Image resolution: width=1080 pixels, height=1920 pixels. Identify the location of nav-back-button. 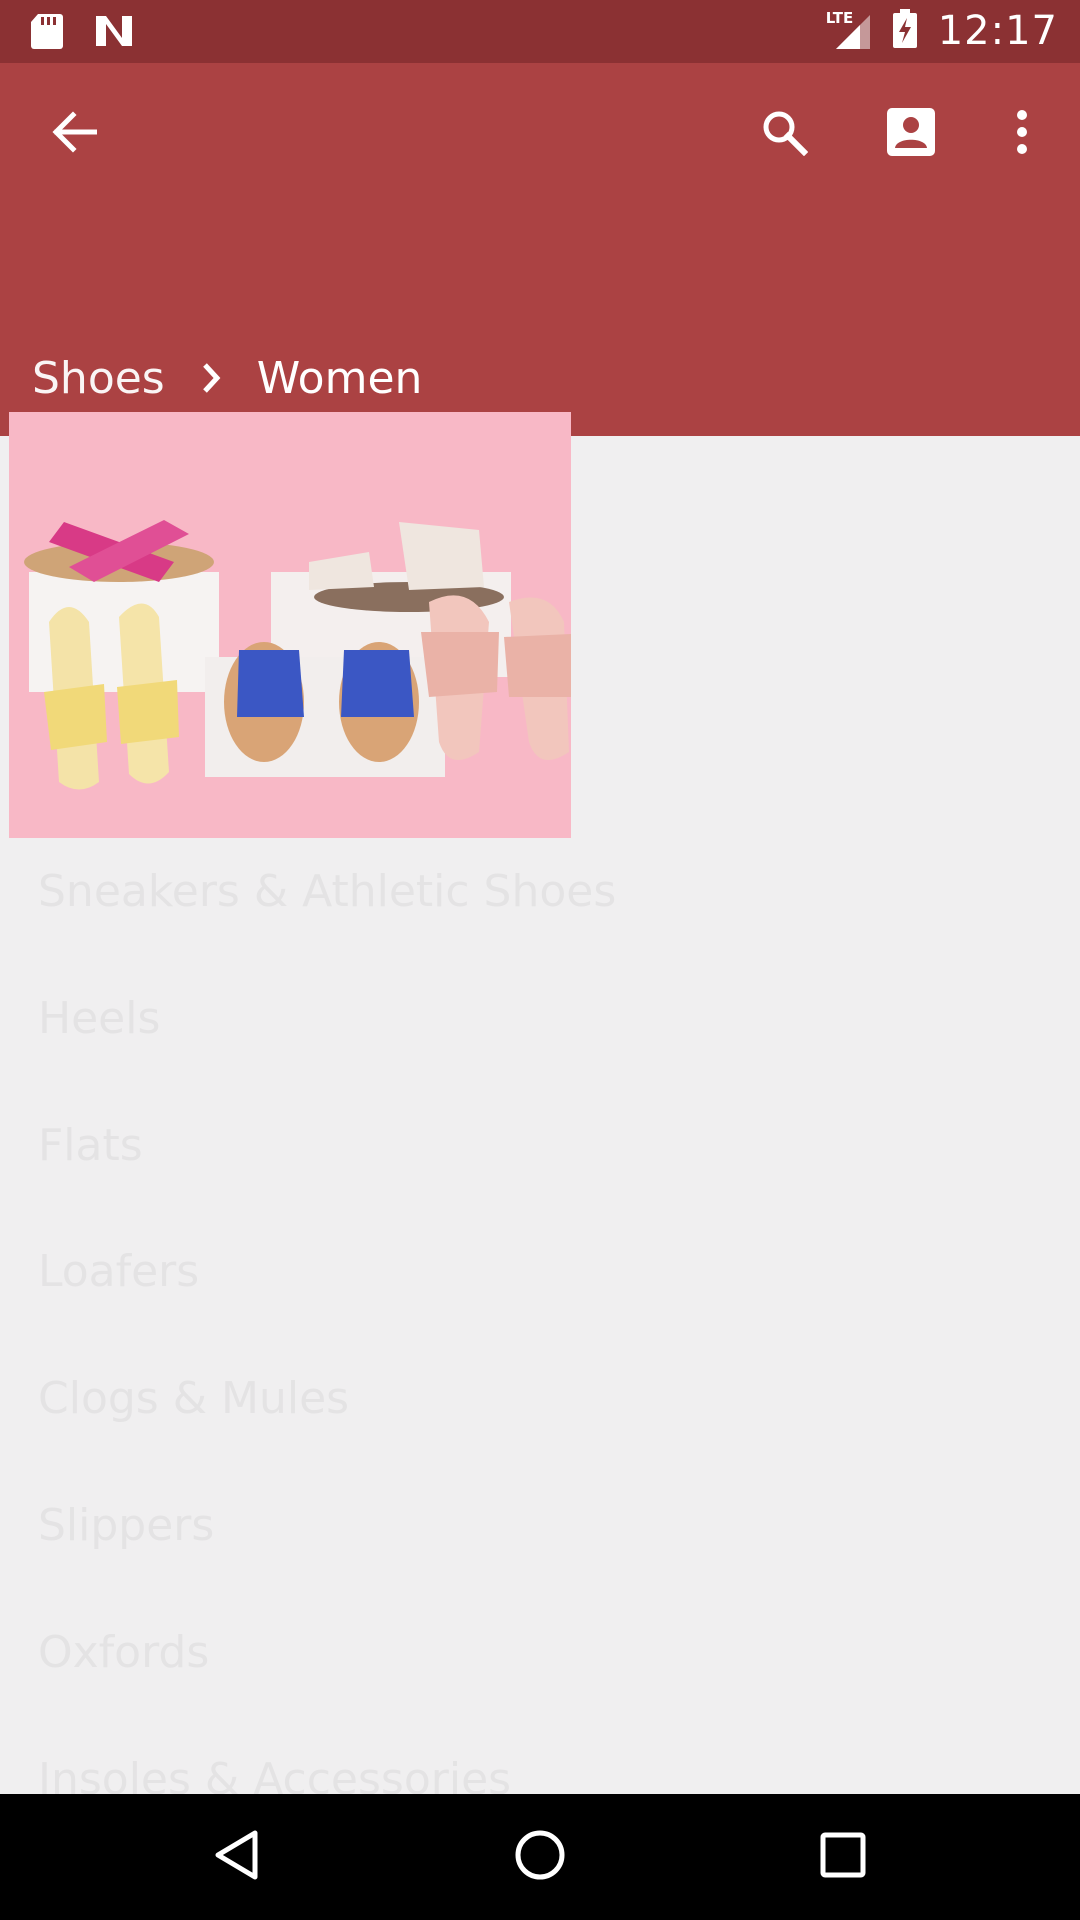
(236, 1857).